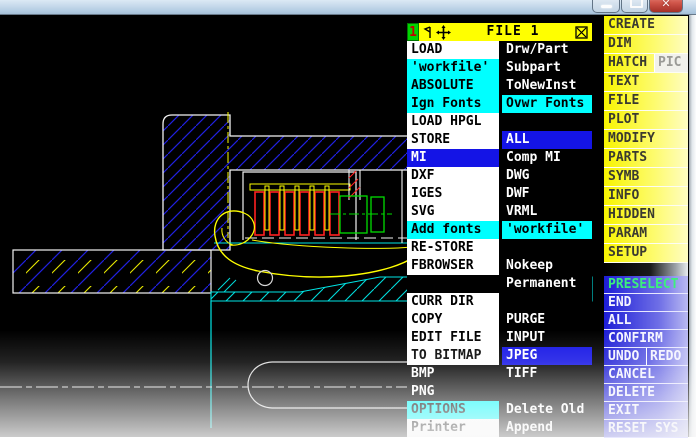  Describe the element at coordinates (547, 140) in the screenshot. I see `menu-item-all: ALL` at that location.